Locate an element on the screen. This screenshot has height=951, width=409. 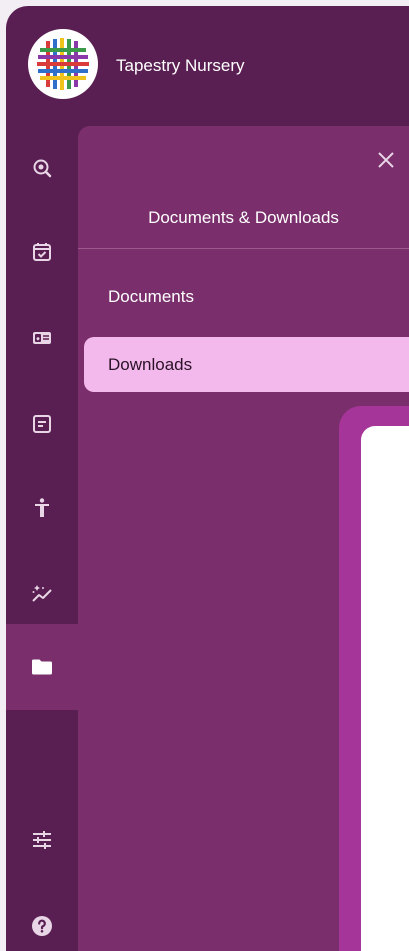
sparkle-chart-icon is located at coordinates (42, 593).